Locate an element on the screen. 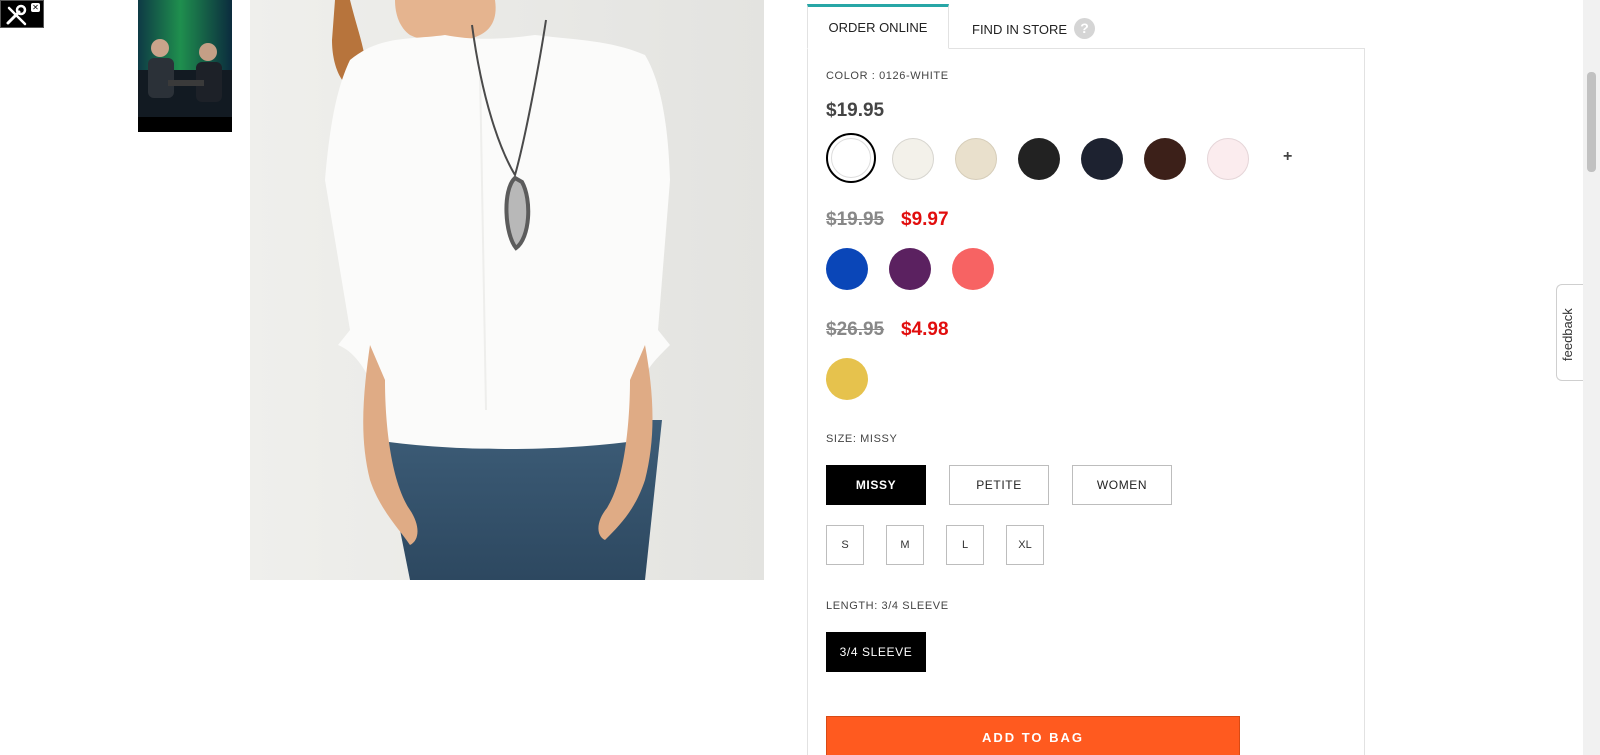 The height and width of the screenshot is (755, 1600). scrollbar is located at coordinates (1591, 377).